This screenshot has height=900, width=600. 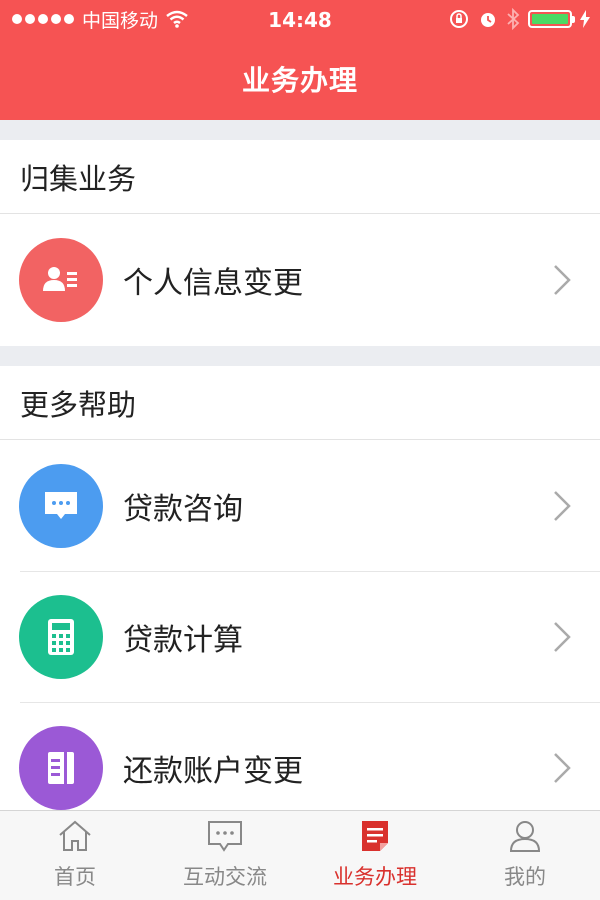 I want to click on list-item-label: 贷款咨询, so click(x=183, y=509).